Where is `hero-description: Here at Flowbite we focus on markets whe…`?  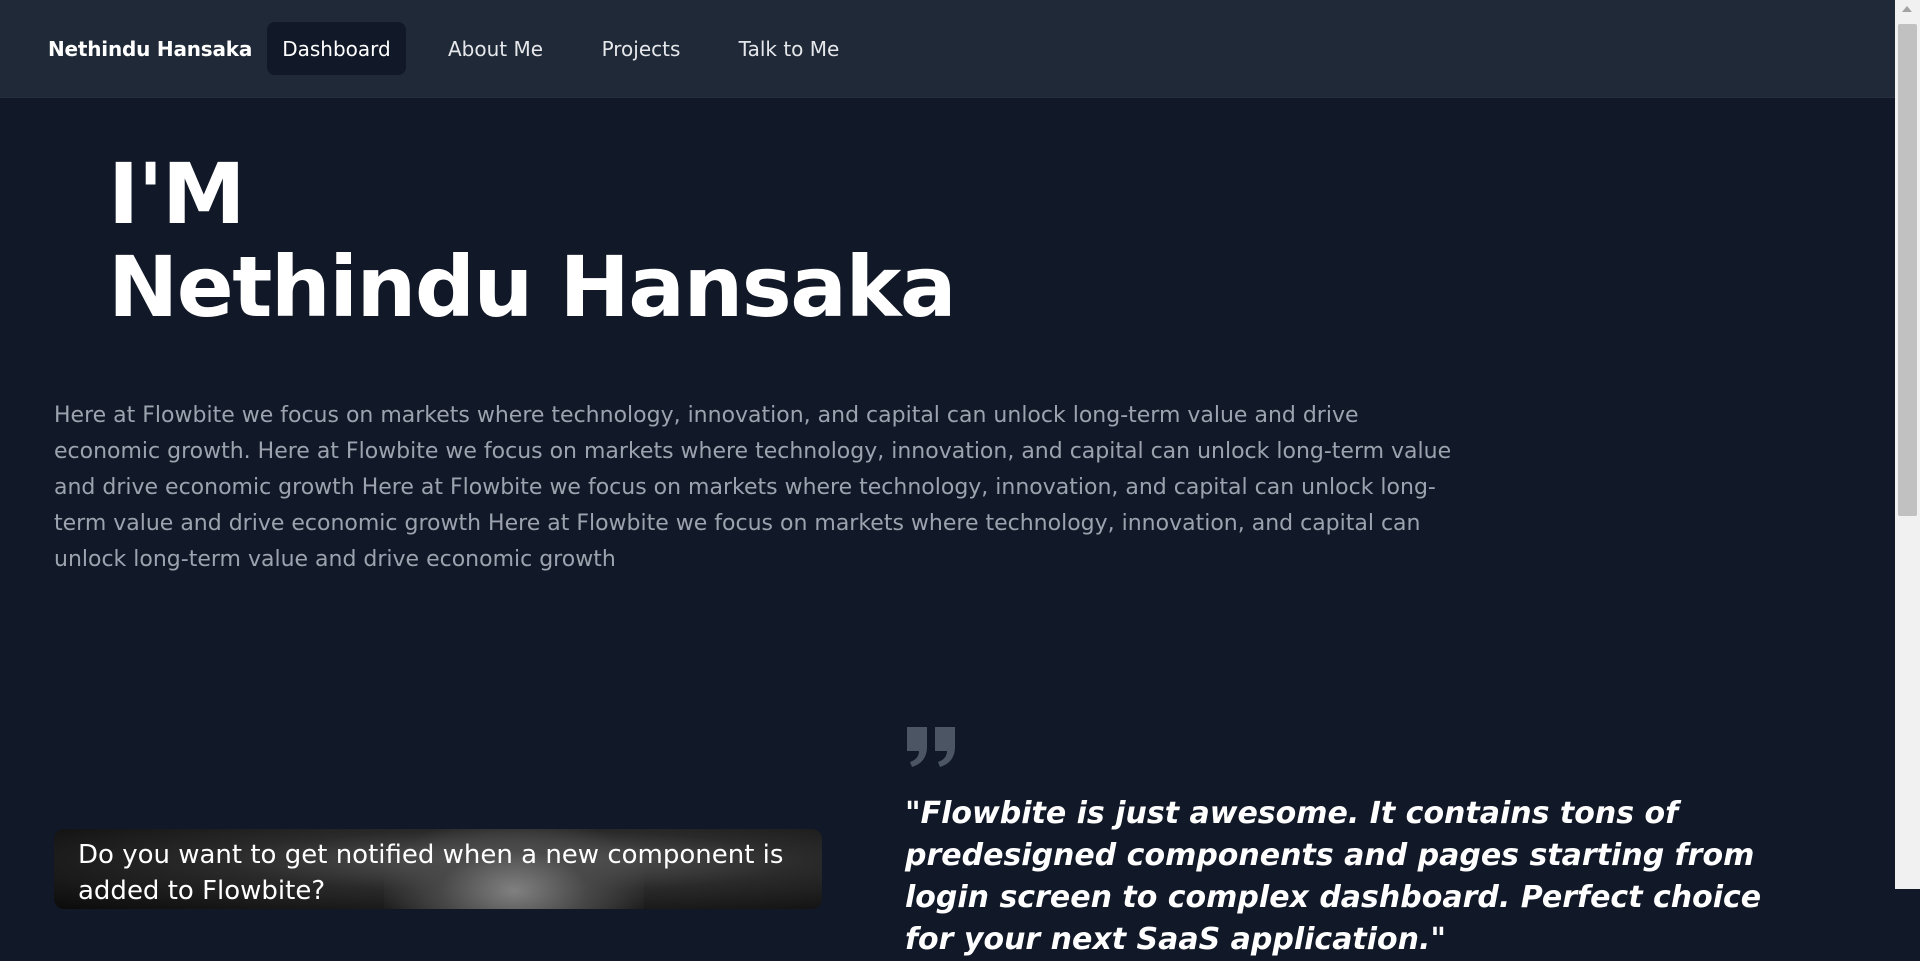
hero-description: Here at Flowbite we focus on markets whe… is located at coordinates (753, 487).